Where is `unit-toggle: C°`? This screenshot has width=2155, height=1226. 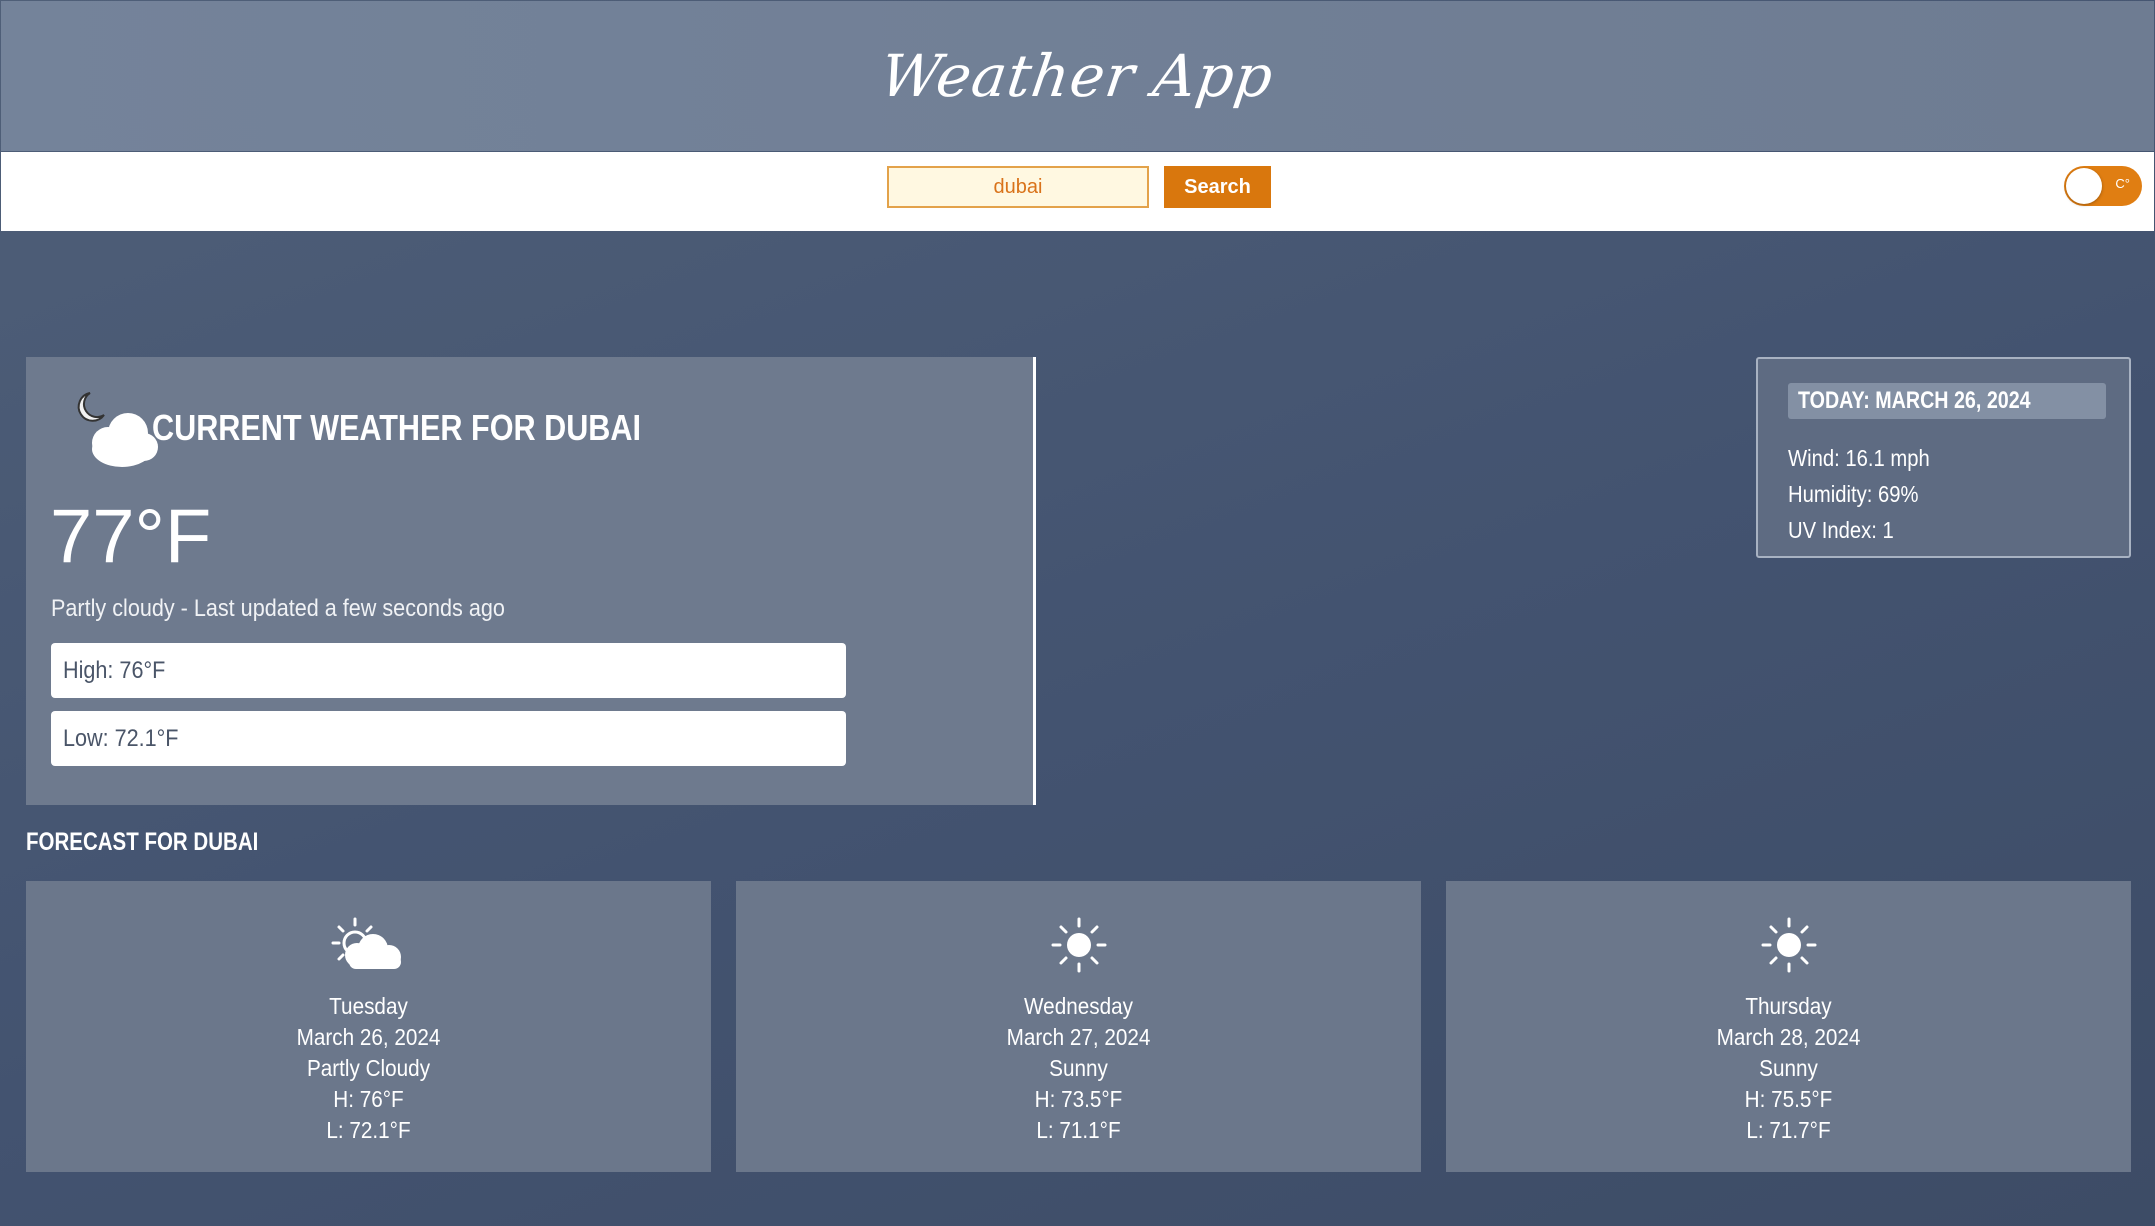 unit-toggle: C° is located at coordinates (2103, 186).